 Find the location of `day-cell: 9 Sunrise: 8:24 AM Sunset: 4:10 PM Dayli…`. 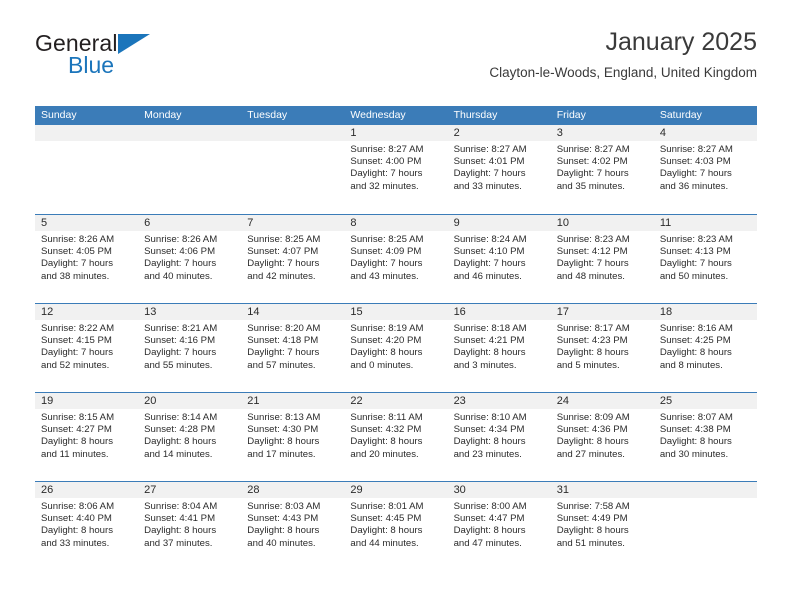

day-cell: 9 Sunrise: 8:24 AM Sunset: 4:10 PM Dayli… is located at coordinates (499, 259).